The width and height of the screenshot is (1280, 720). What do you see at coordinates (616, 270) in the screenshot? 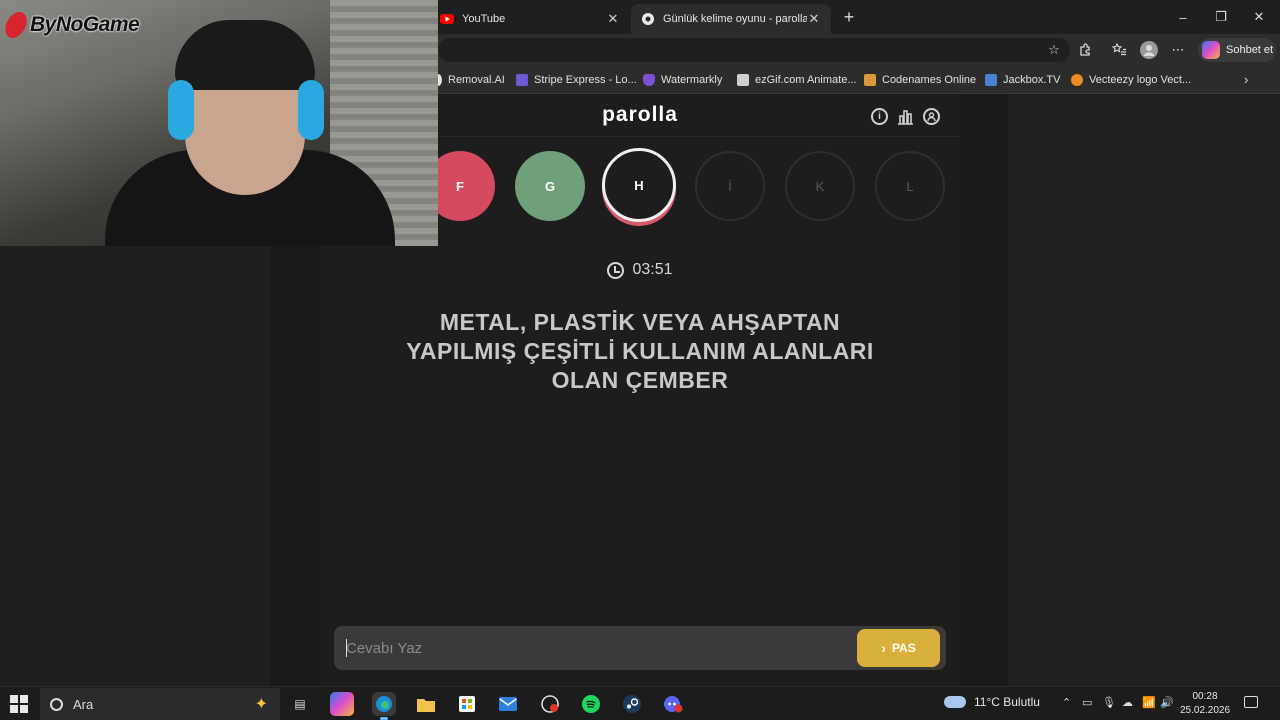
I see `clock-icon` at bounding box center [616, 270].